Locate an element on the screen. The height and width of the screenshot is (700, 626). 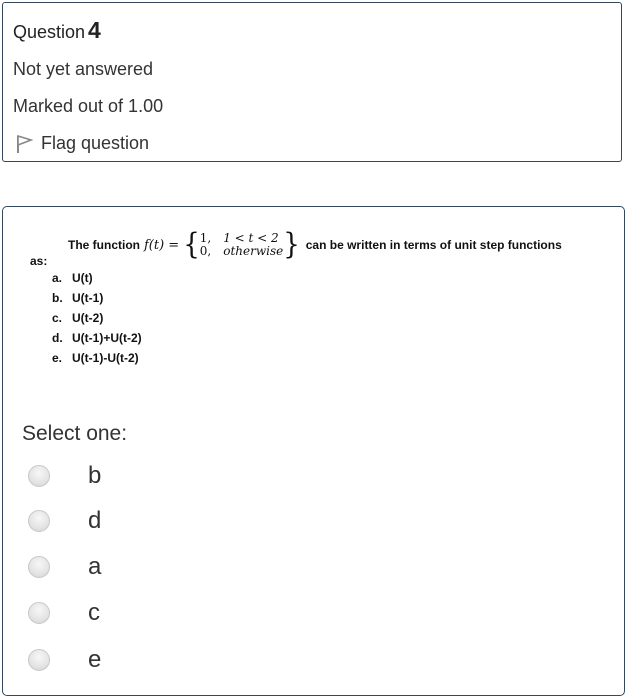
option-item-c: c. U(t-2) is located at coordinates (97, 321).